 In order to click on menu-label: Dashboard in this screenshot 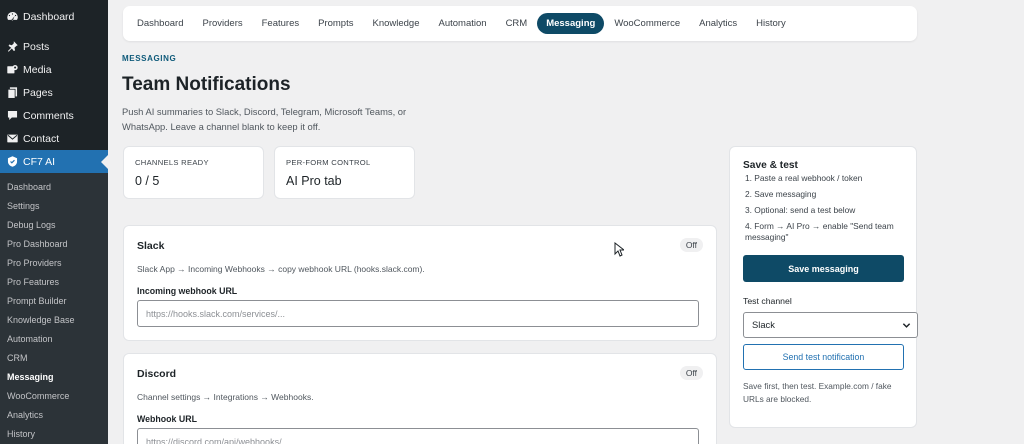, I will do `click(49, 16)`.